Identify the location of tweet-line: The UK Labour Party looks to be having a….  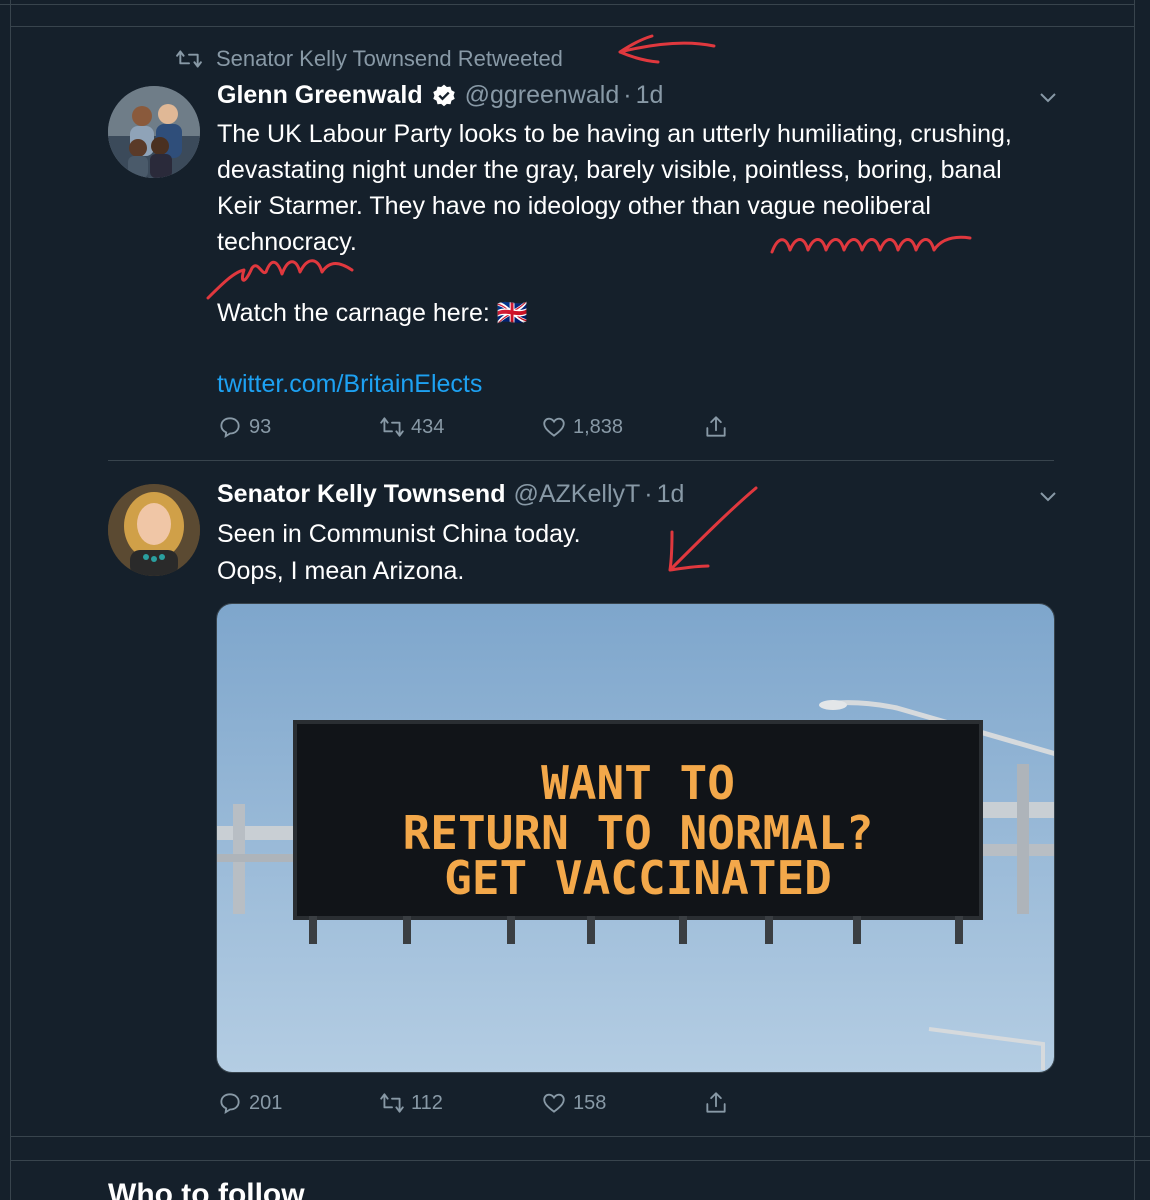
(614, 134).